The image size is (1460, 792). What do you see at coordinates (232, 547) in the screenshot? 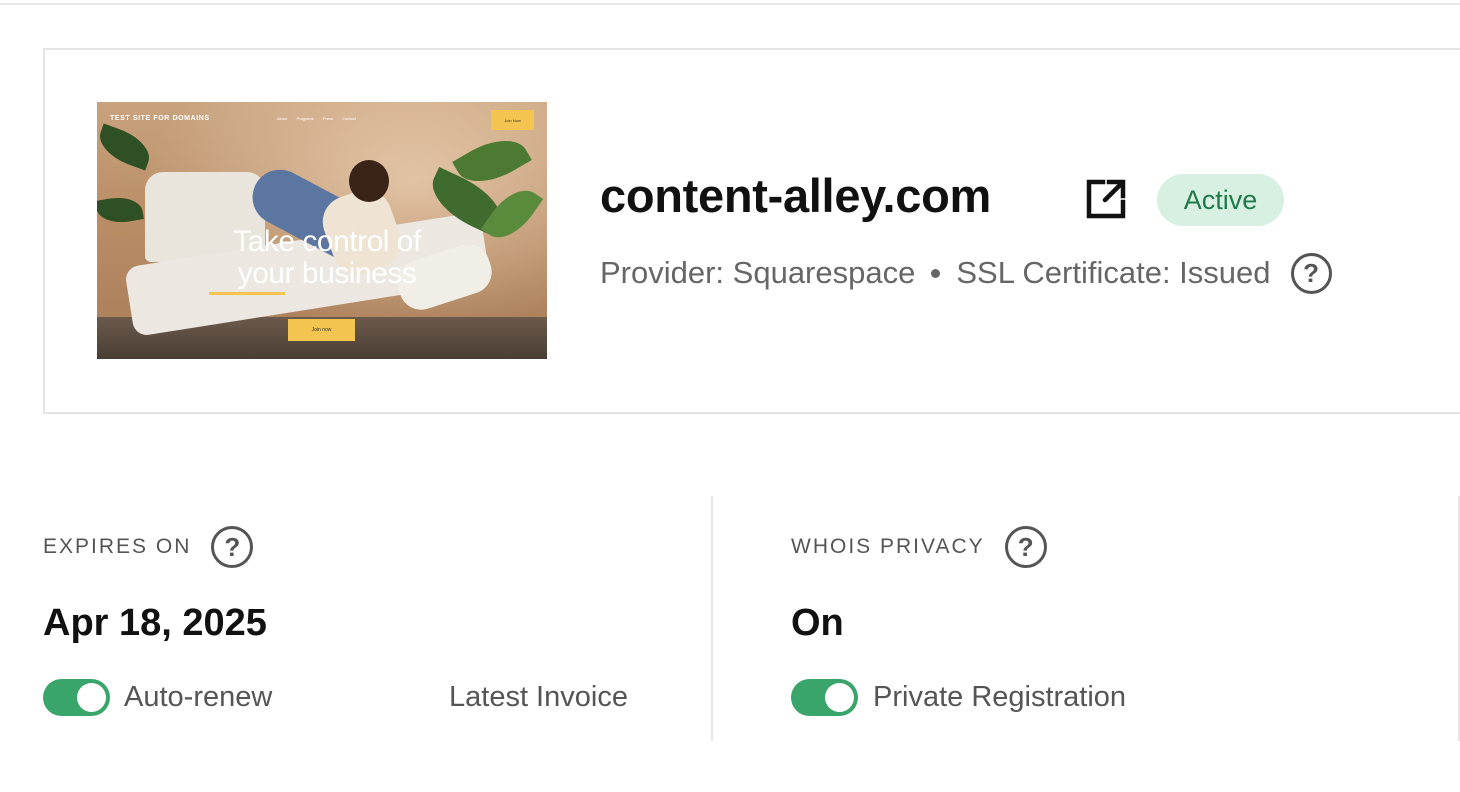
I see `expires-help-icon: ?` at bounding box center [232, 547].